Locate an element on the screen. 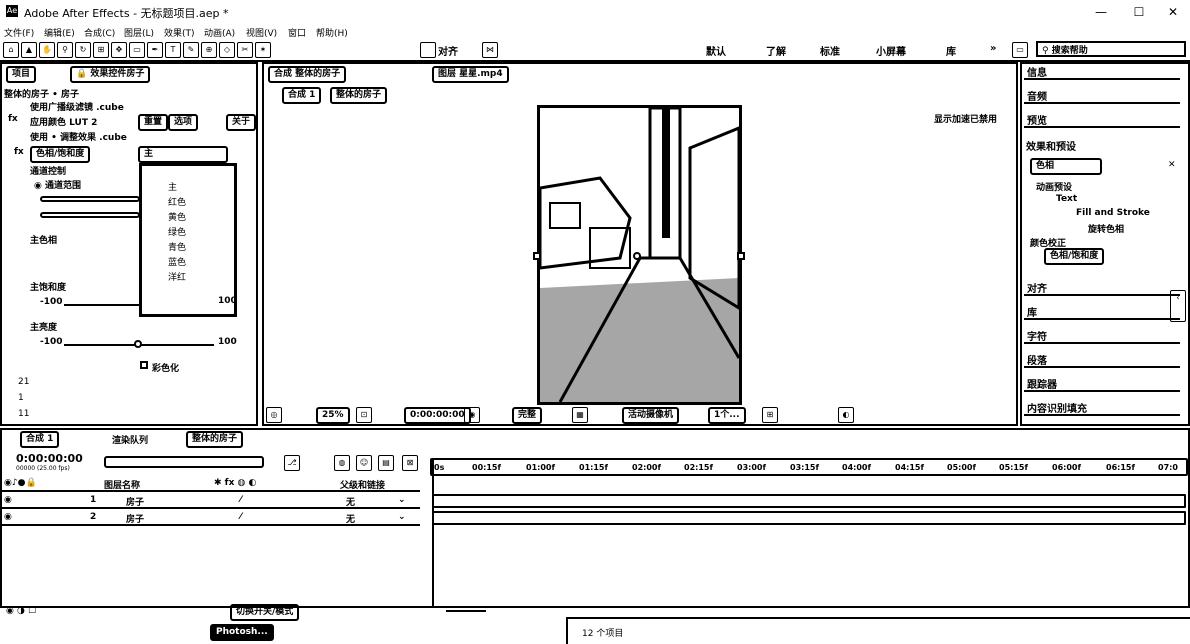  layer-parent-value: 无 is located at coordinates (350, 501).